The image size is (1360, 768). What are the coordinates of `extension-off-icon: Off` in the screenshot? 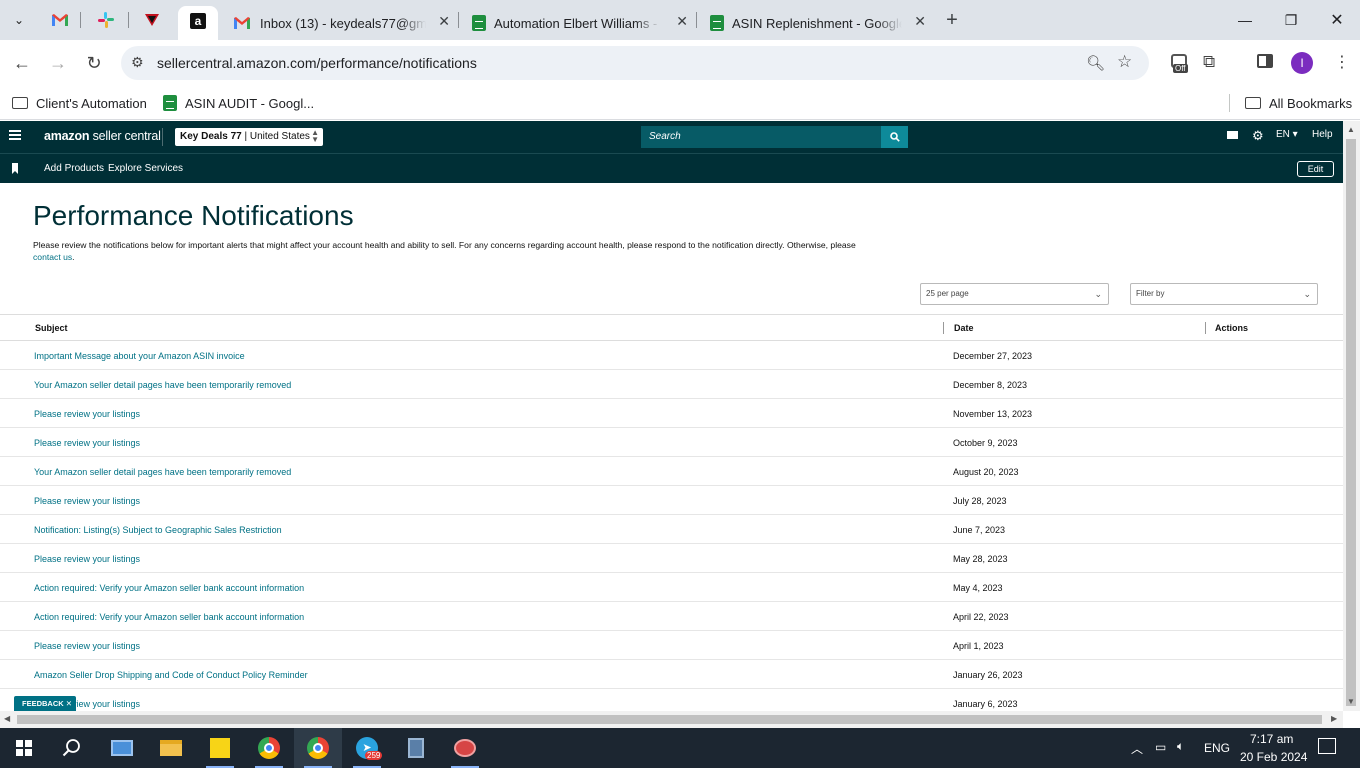 It's located at (1180, 63).